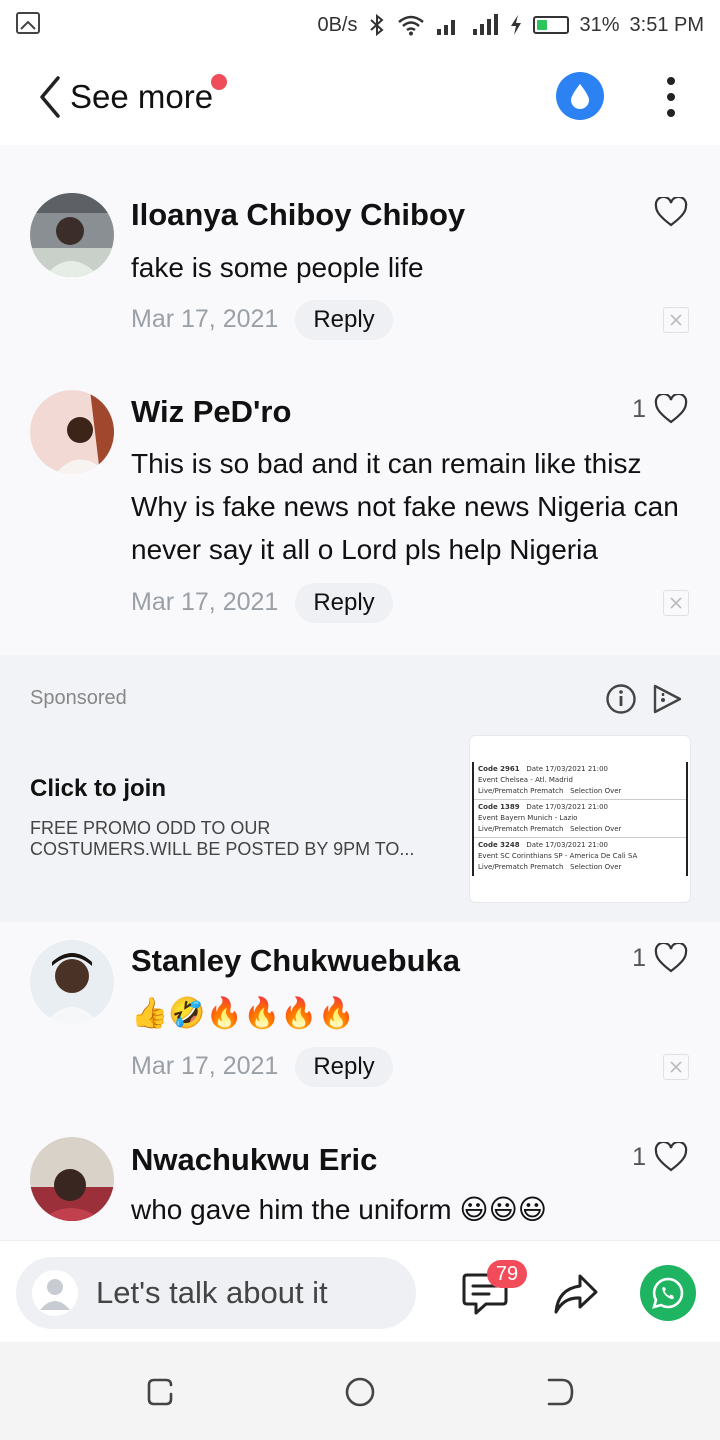 The width and height of the screenshot is (720, 1440). I want to click on status-bar: 0B/s 31% 3:51 PM, so click(360, 25).